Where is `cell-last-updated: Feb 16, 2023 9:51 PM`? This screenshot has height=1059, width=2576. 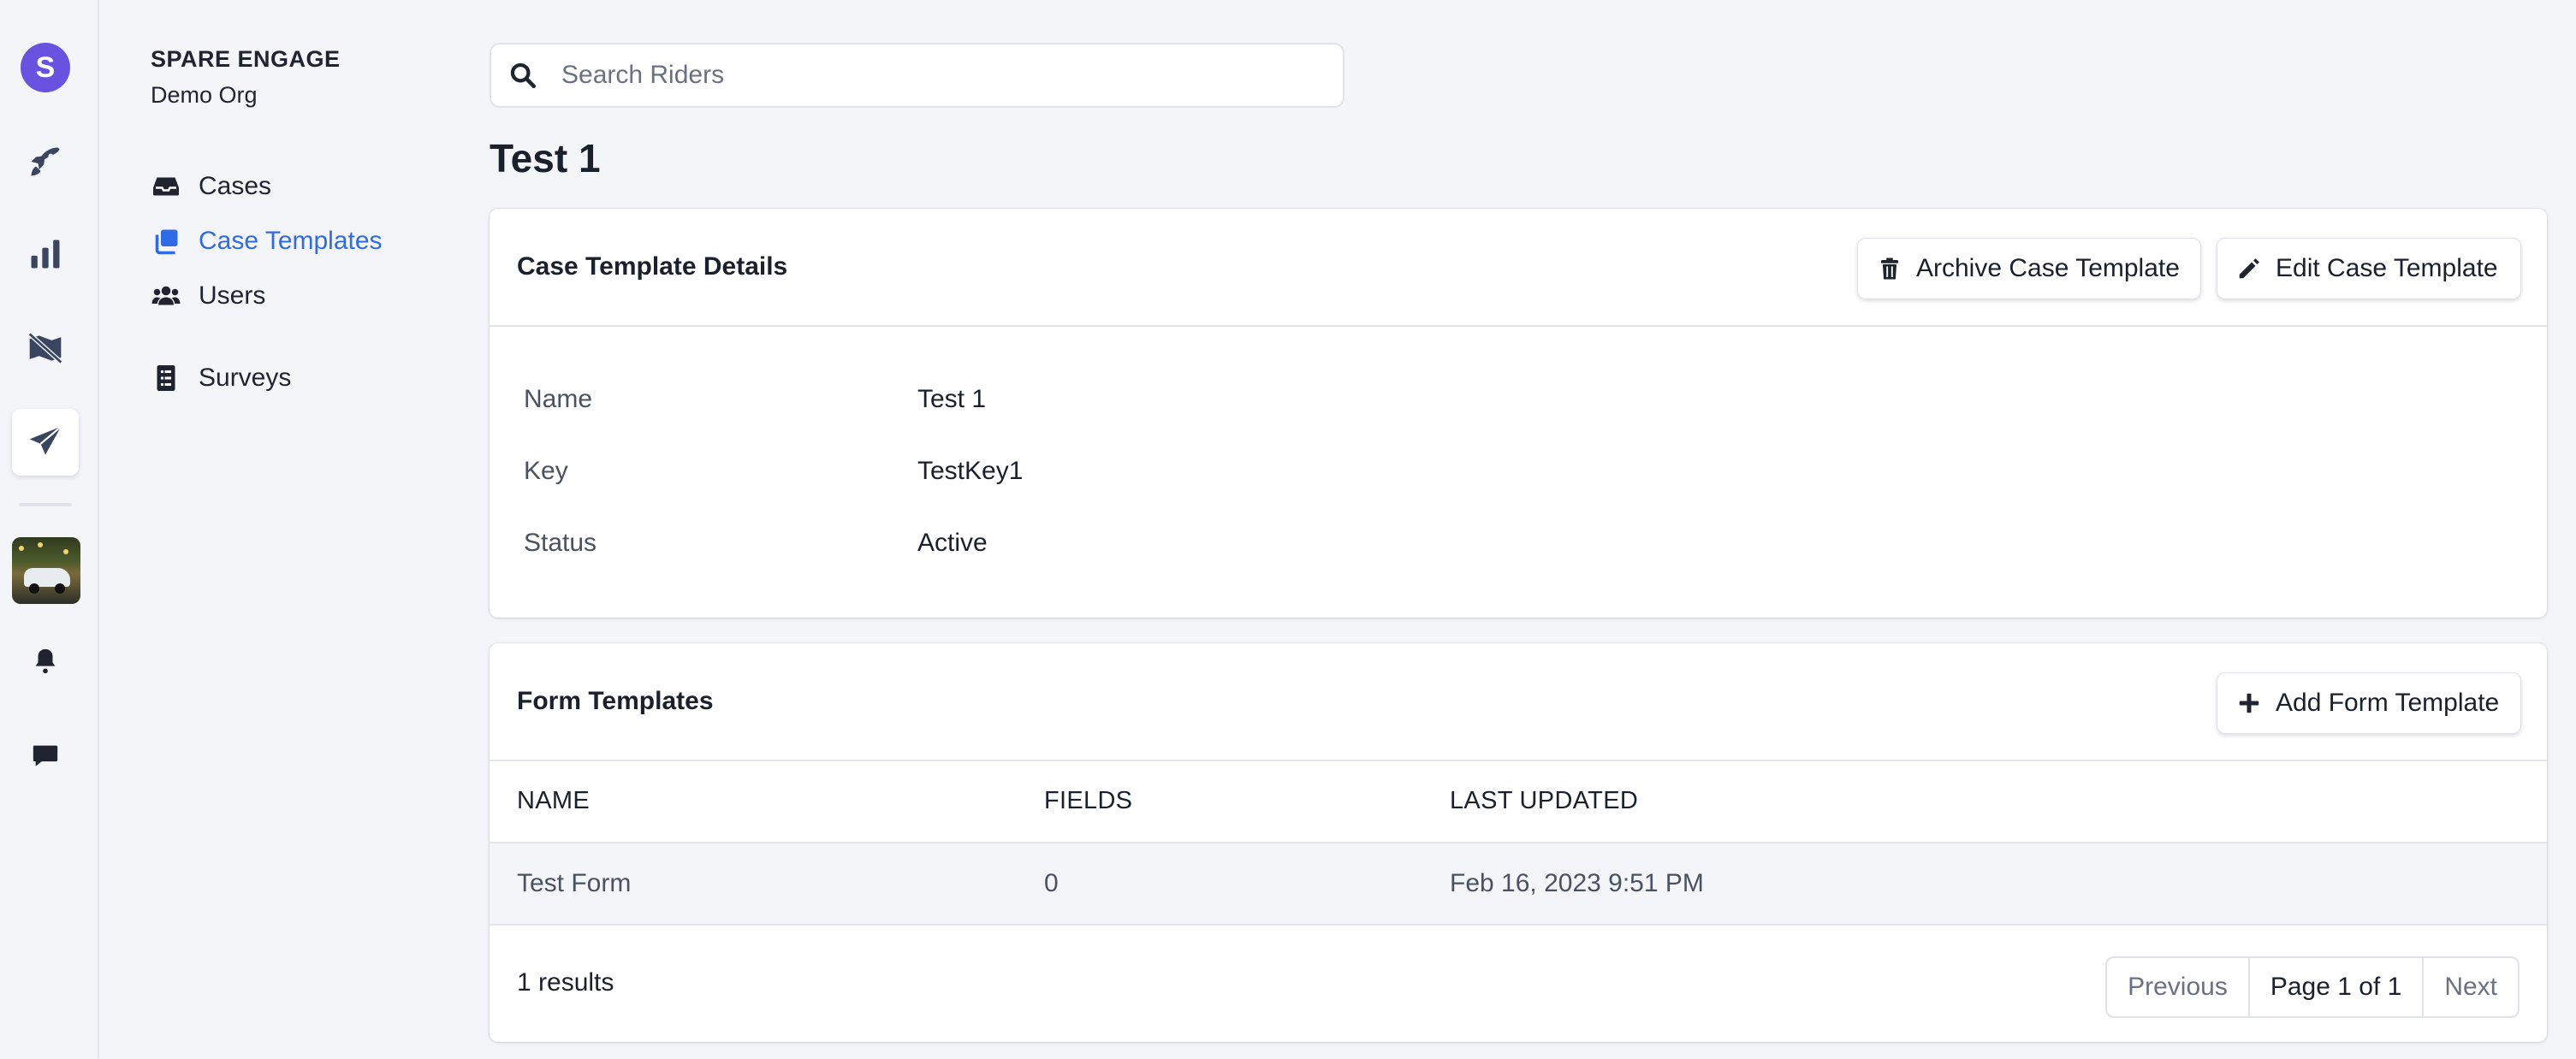
cell-last-updated: Feb 16, 2023 9:51 PM is located at coordinates (1577, 883).